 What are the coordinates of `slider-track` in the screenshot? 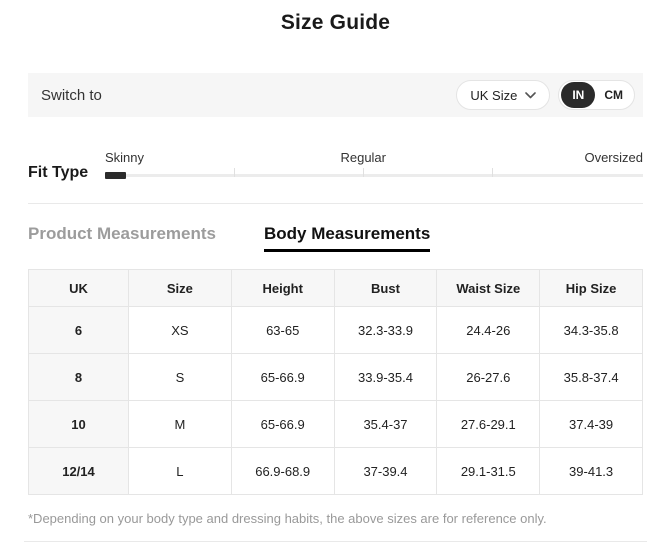 It's located at (374, 173).